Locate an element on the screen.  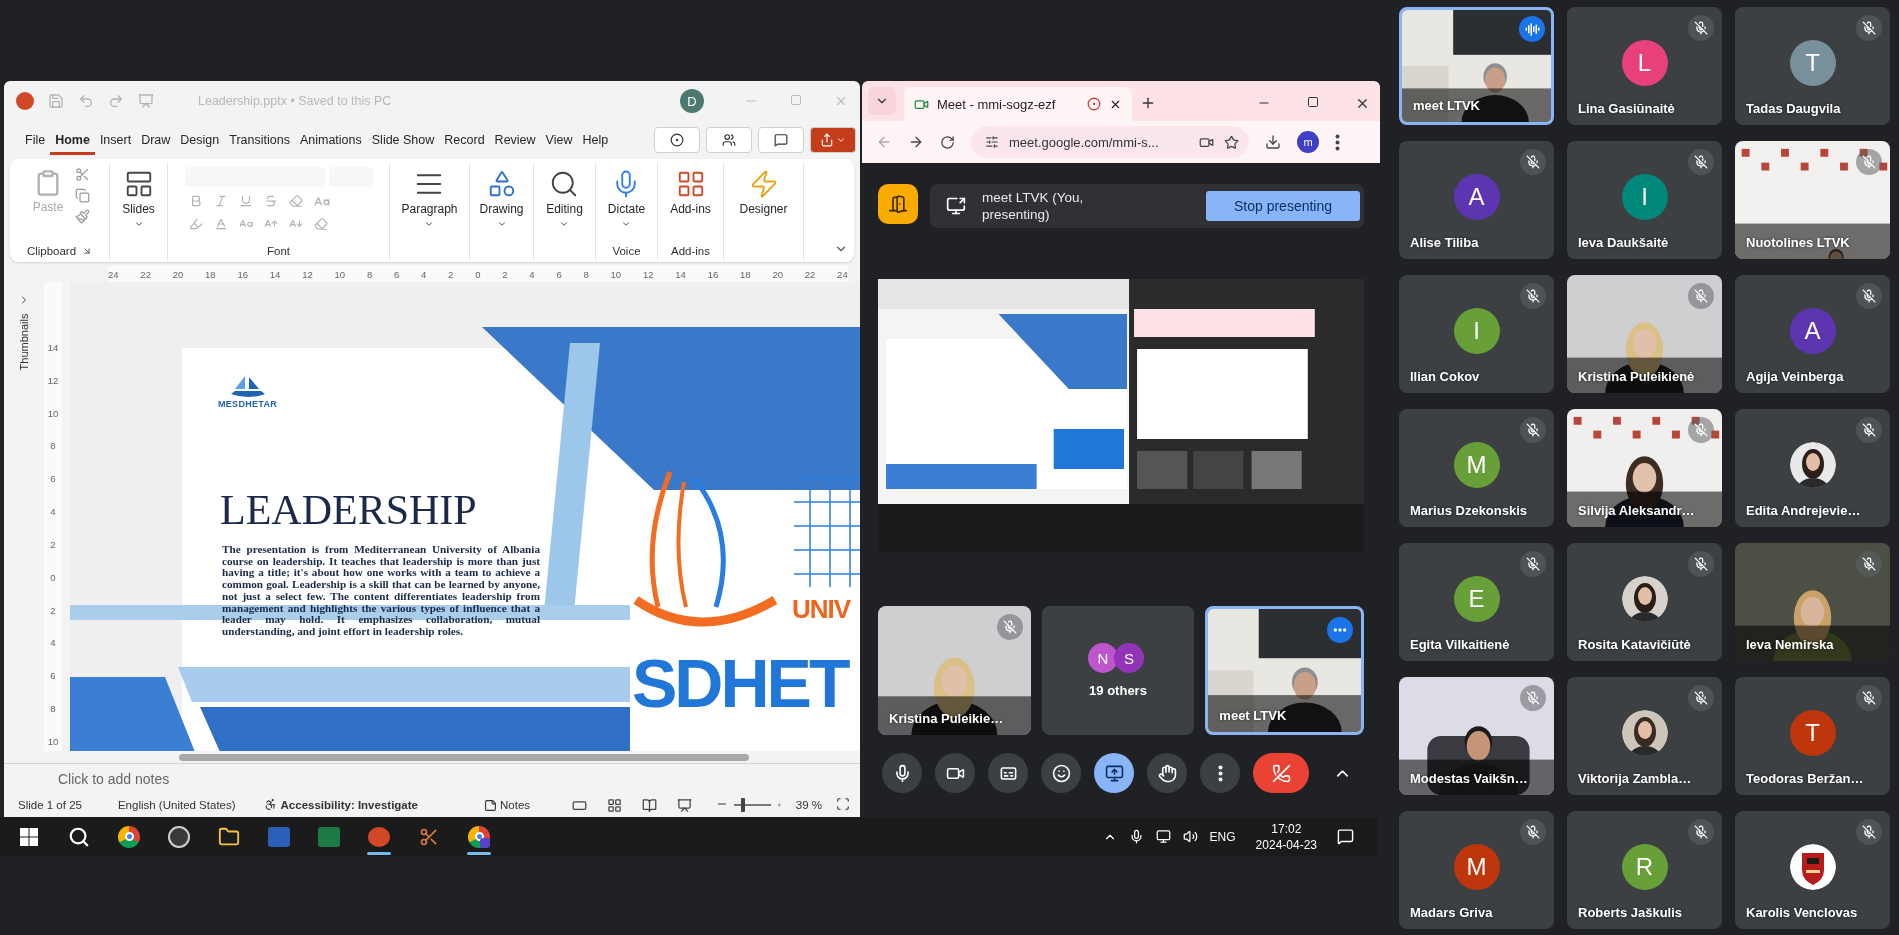
accessibility-status: Accessibility: Investigate is located at coordinates (349, 805).